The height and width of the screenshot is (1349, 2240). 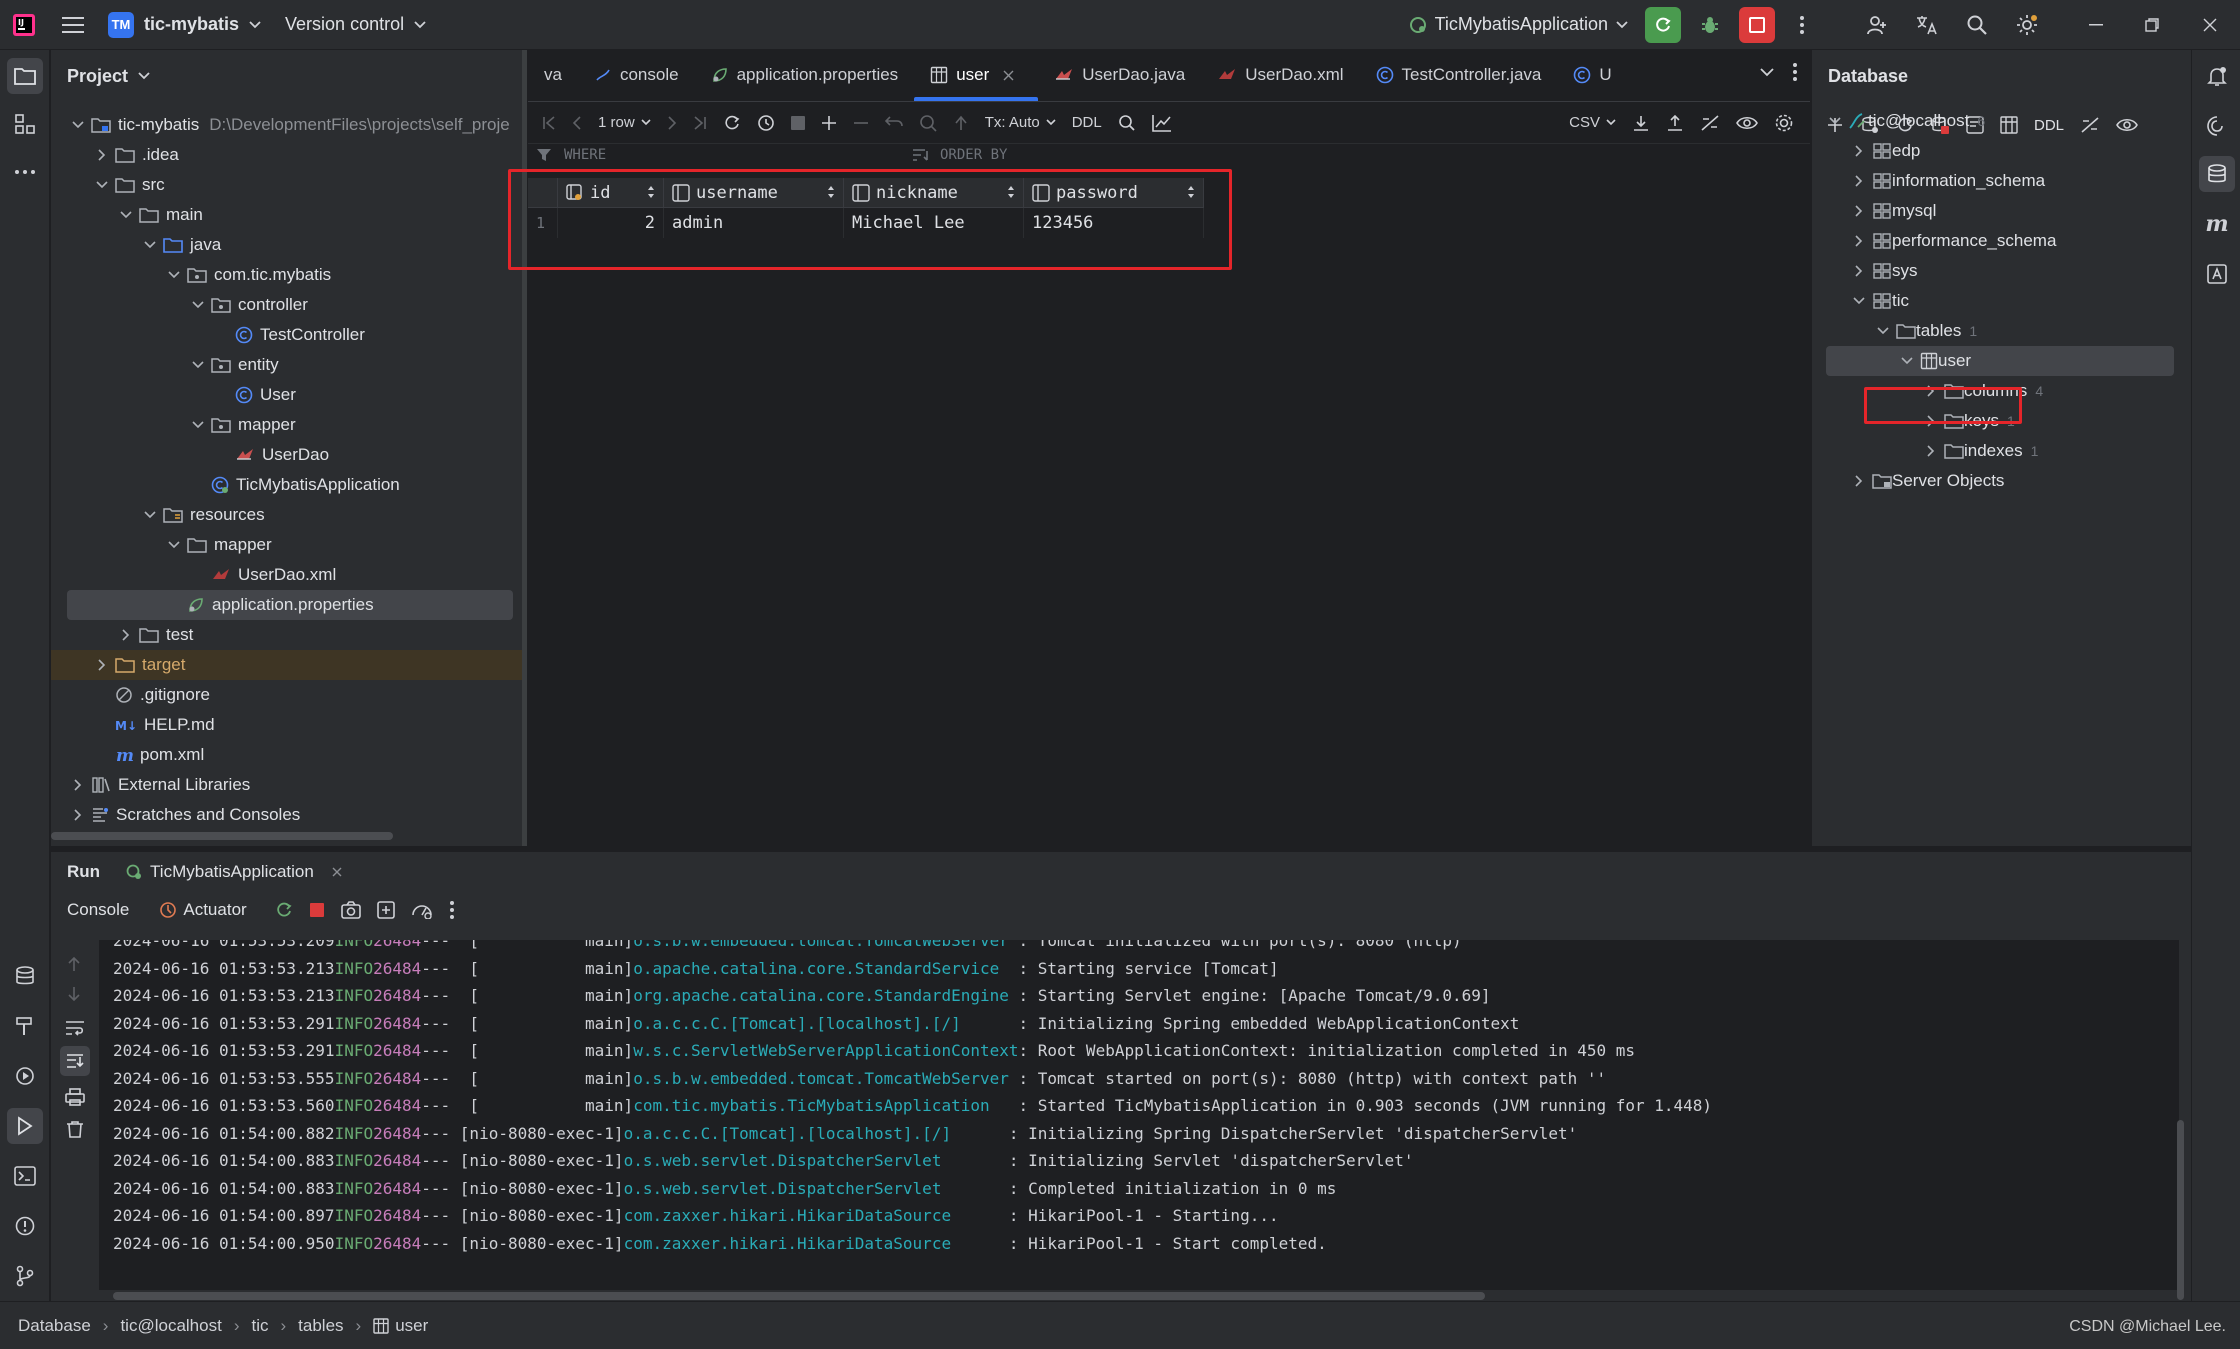 I want to click on revert-icon, so click(x=893, y=122).